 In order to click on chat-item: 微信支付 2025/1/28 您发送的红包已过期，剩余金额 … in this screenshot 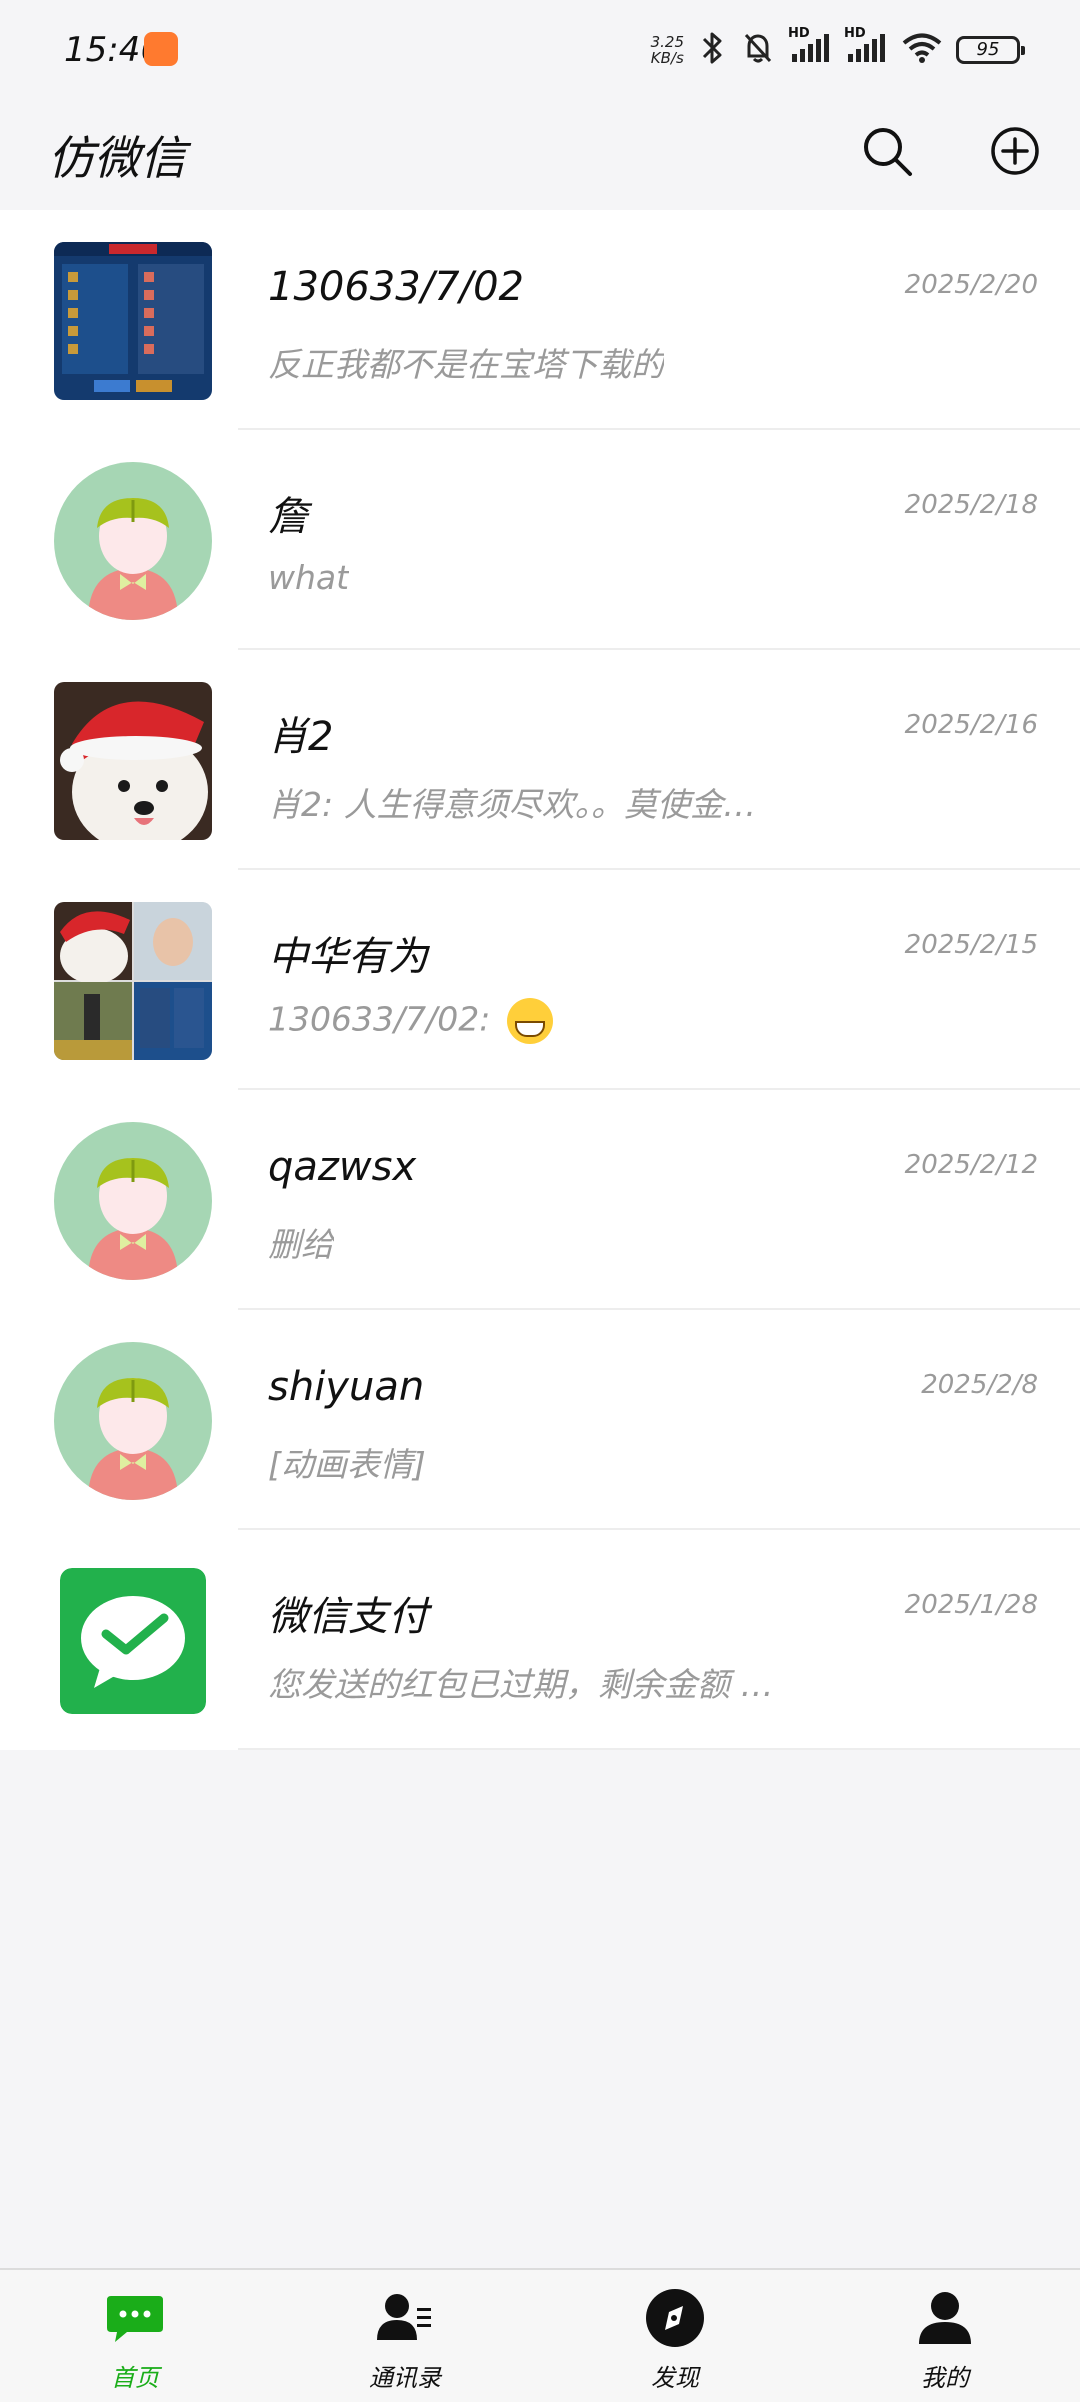, I will do `click(540, 1640)`.